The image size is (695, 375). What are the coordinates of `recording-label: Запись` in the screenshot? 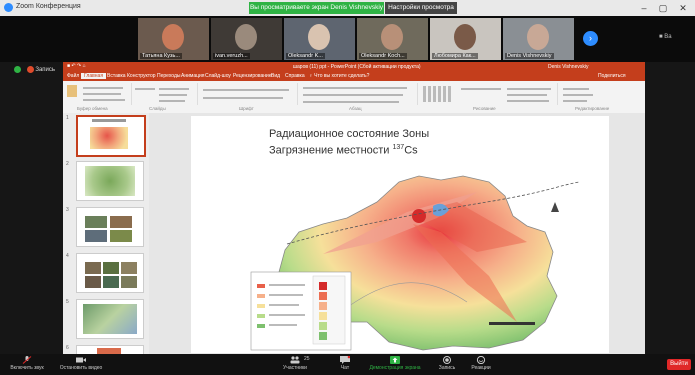 It's located at (45, 70).